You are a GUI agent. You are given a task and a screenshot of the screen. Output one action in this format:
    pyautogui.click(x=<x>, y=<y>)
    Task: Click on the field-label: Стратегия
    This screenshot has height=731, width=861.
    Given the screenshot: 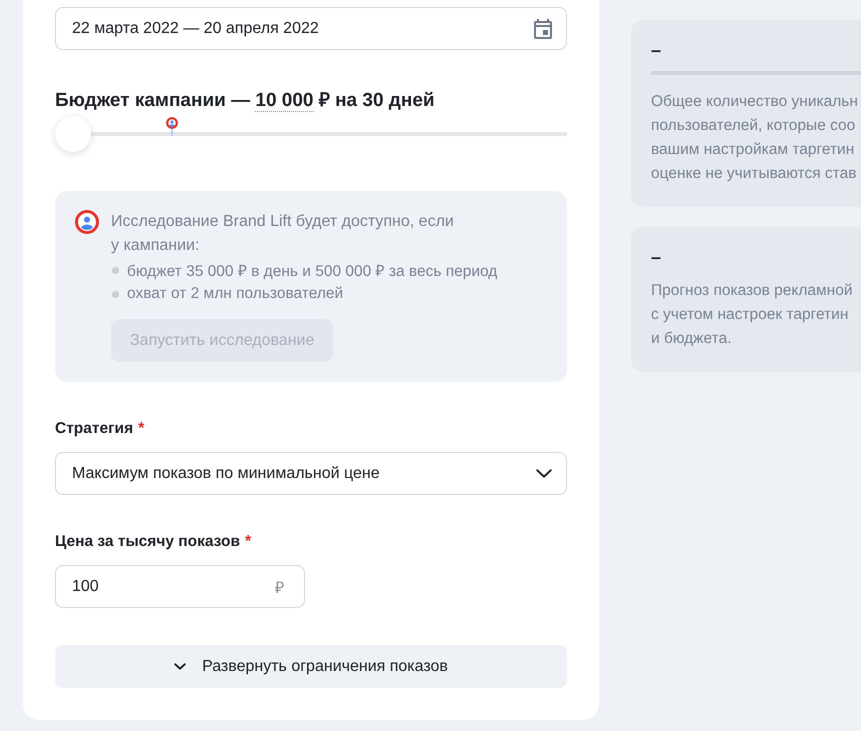 What is the action you would take?
    pyautogui.click(x=94, y=429)
    